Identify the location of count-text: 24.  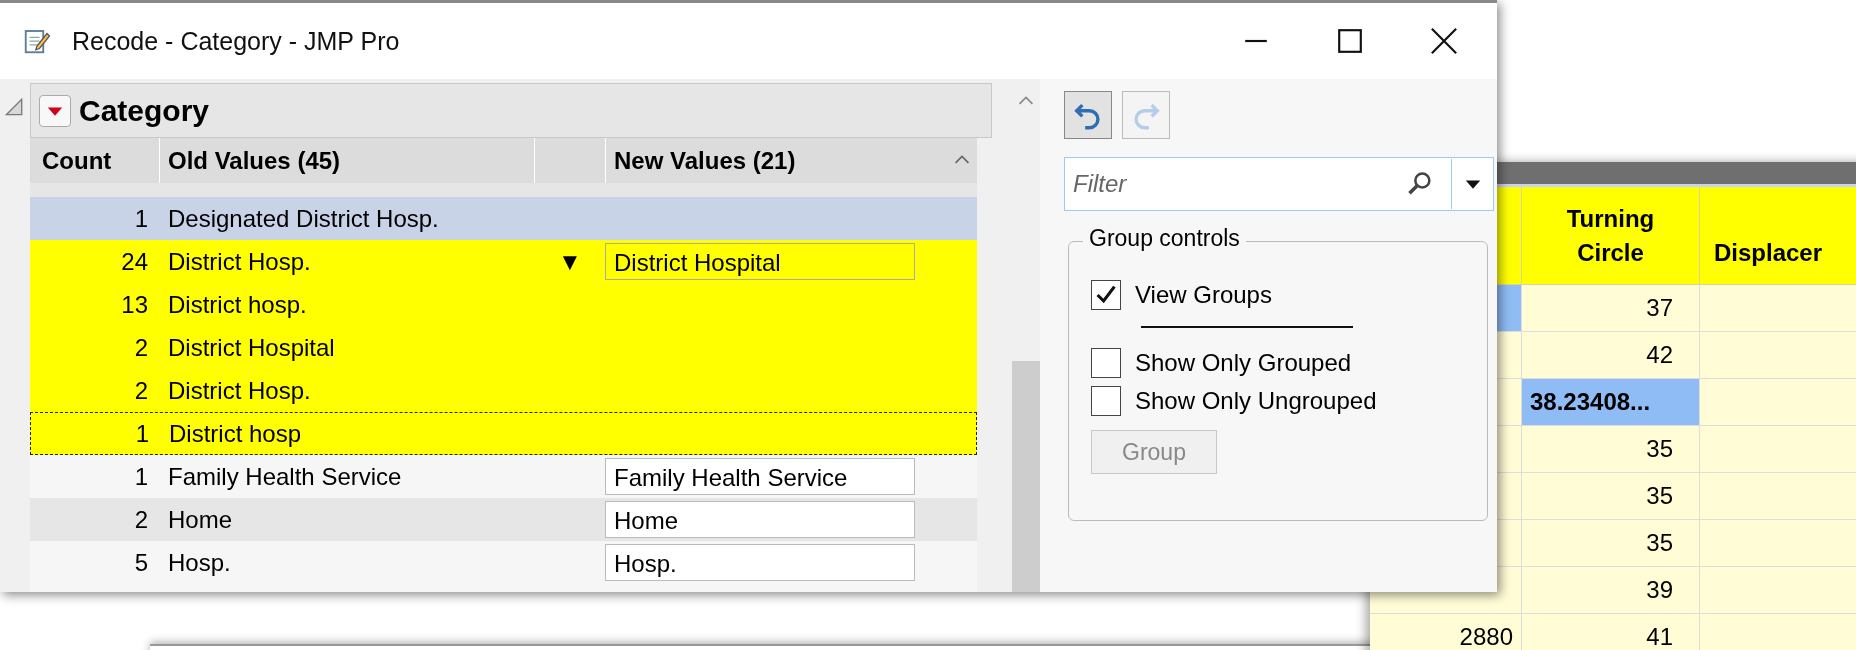
(134, 261).